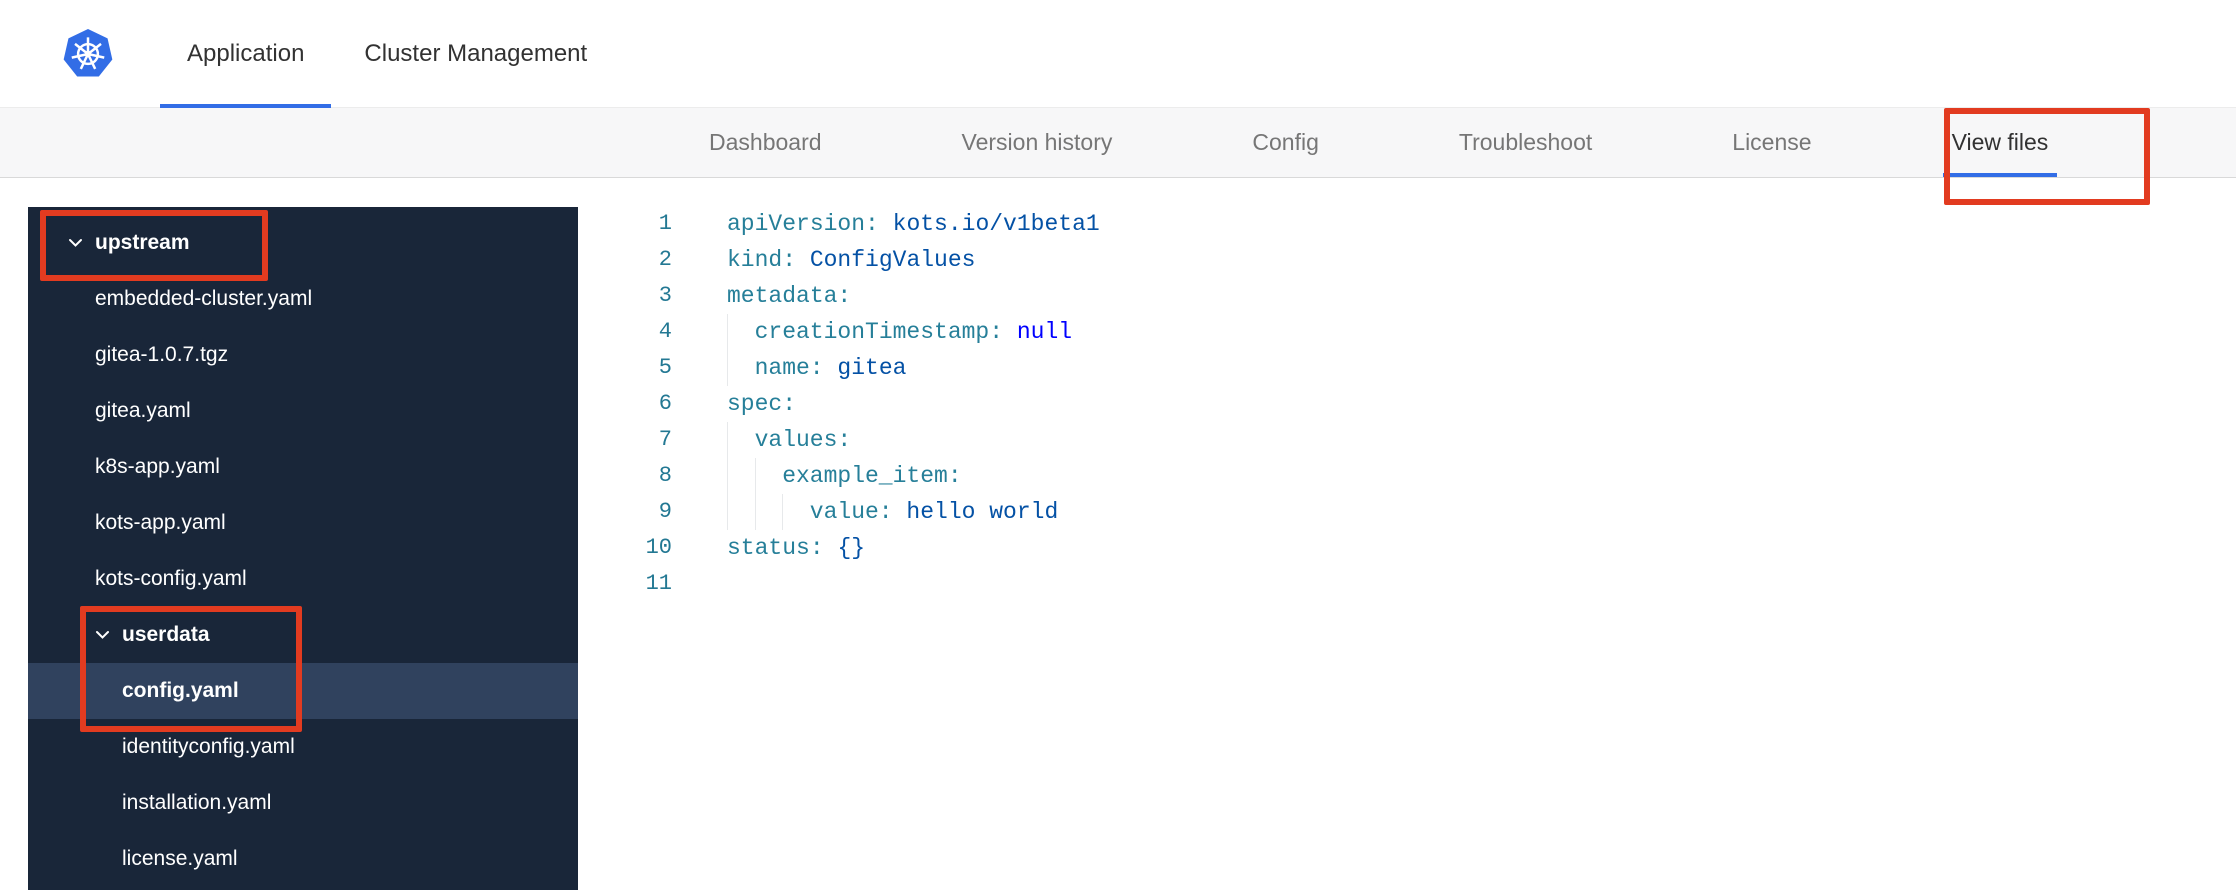 The image size is (2236, 890). I want to click on tab-dashboard-label: Dashboard, so click(765, 142).